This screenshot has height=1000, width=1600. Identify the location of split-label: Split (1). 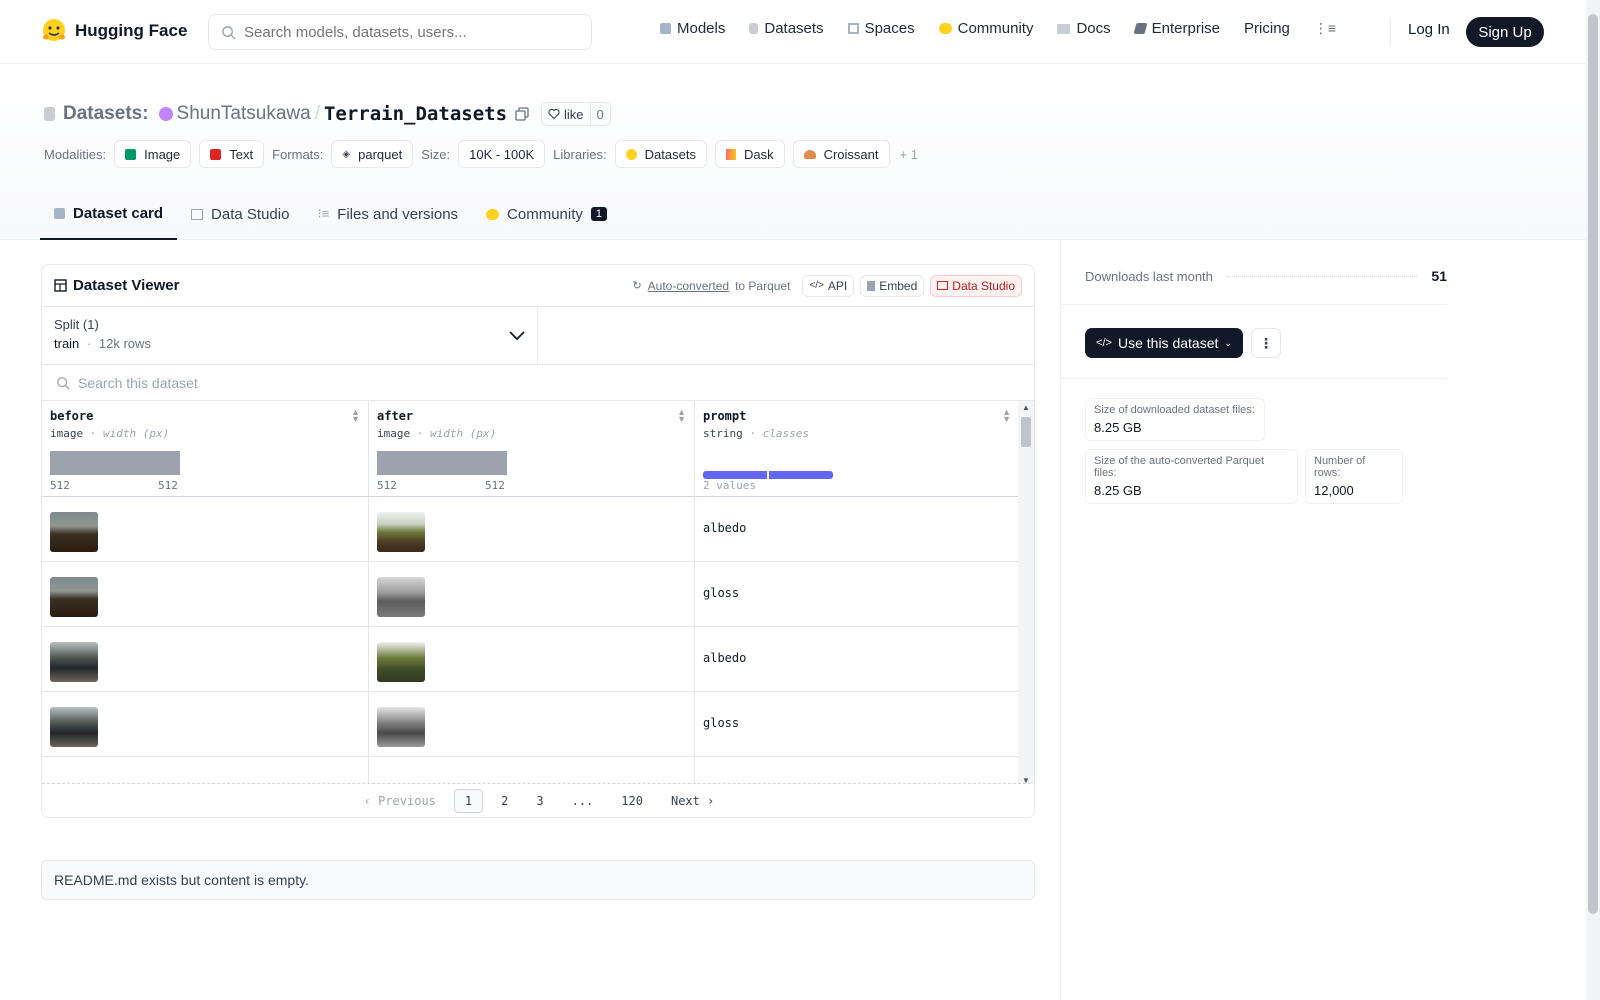
(76, 324).